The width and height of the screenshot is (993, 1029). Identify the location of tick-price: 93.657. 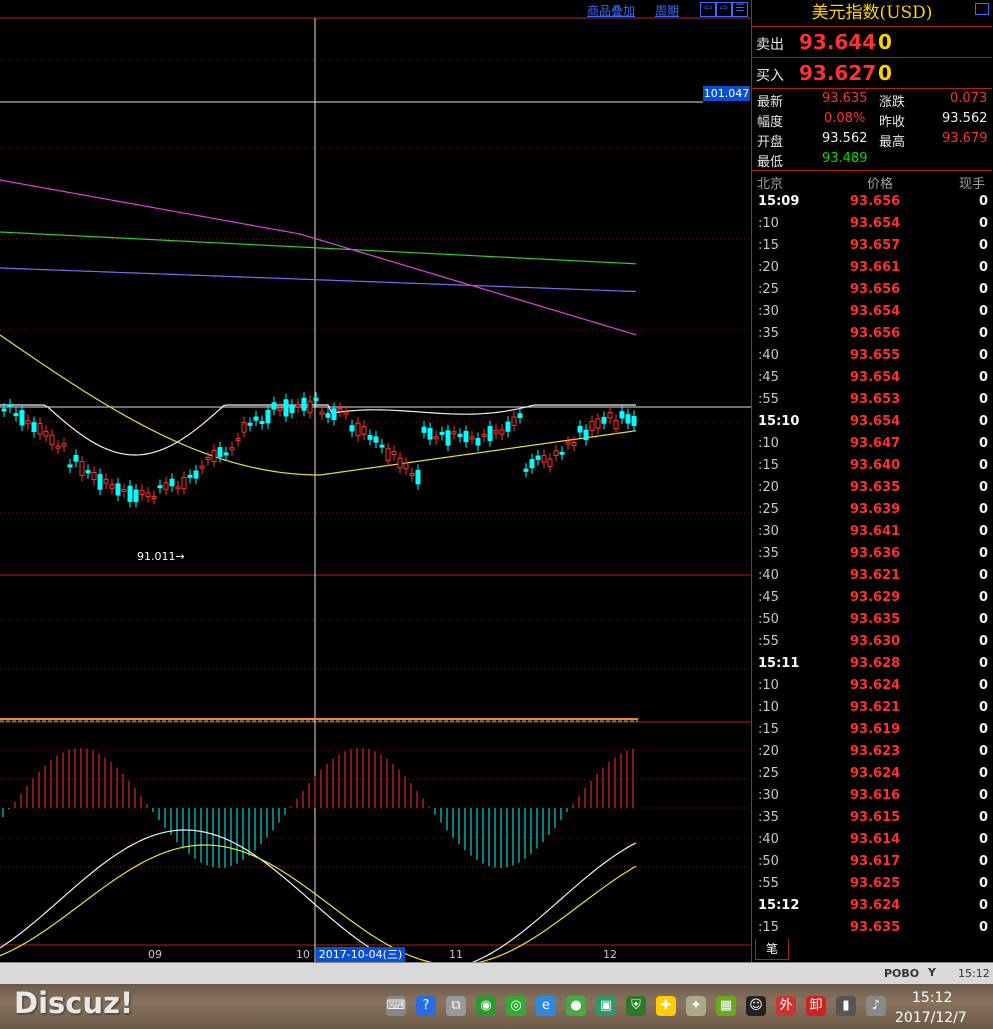
(875, 245).